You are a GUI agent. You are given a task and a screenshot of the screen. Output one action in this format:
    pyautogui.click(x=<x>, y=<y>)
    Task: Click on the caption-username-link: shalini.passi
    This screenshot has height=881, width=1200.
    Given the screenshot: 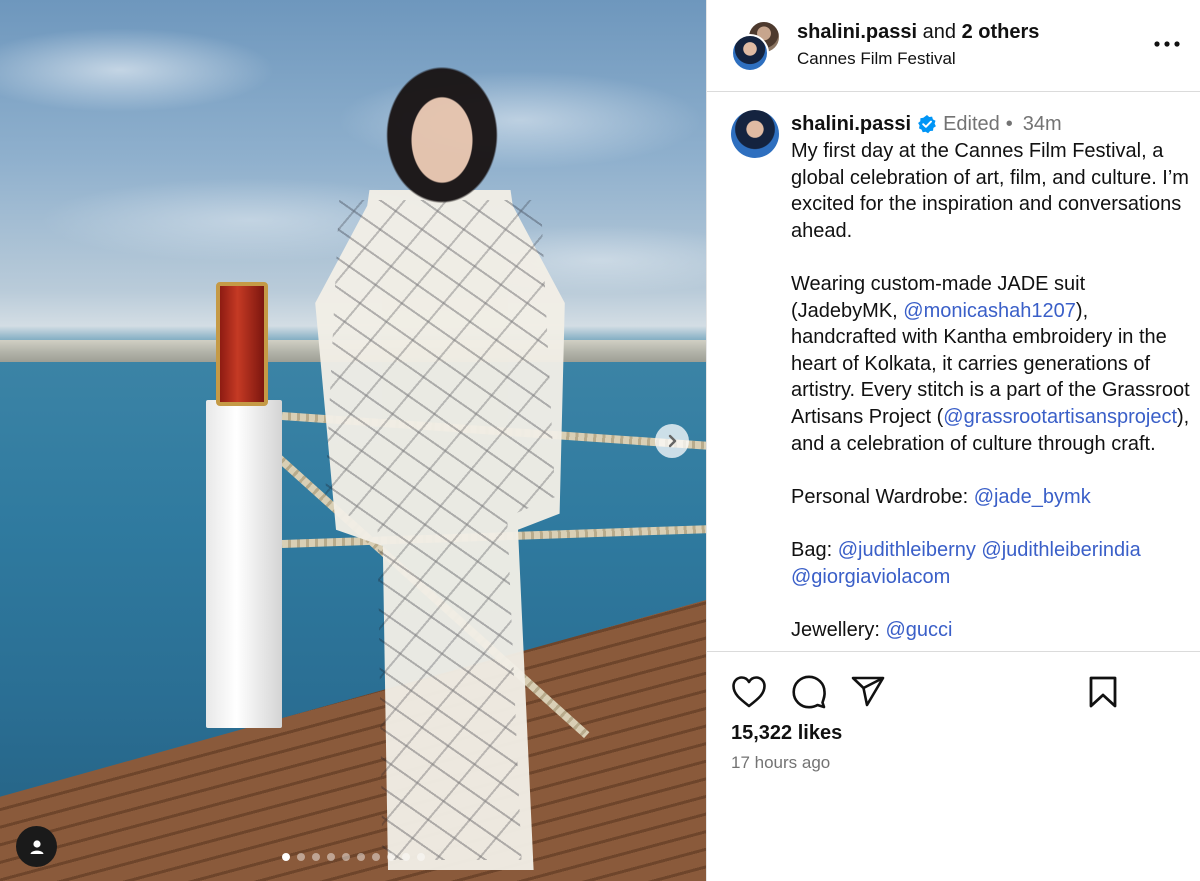 What is the action you would take?
    pyautogui.click(x=851, y=124)
    